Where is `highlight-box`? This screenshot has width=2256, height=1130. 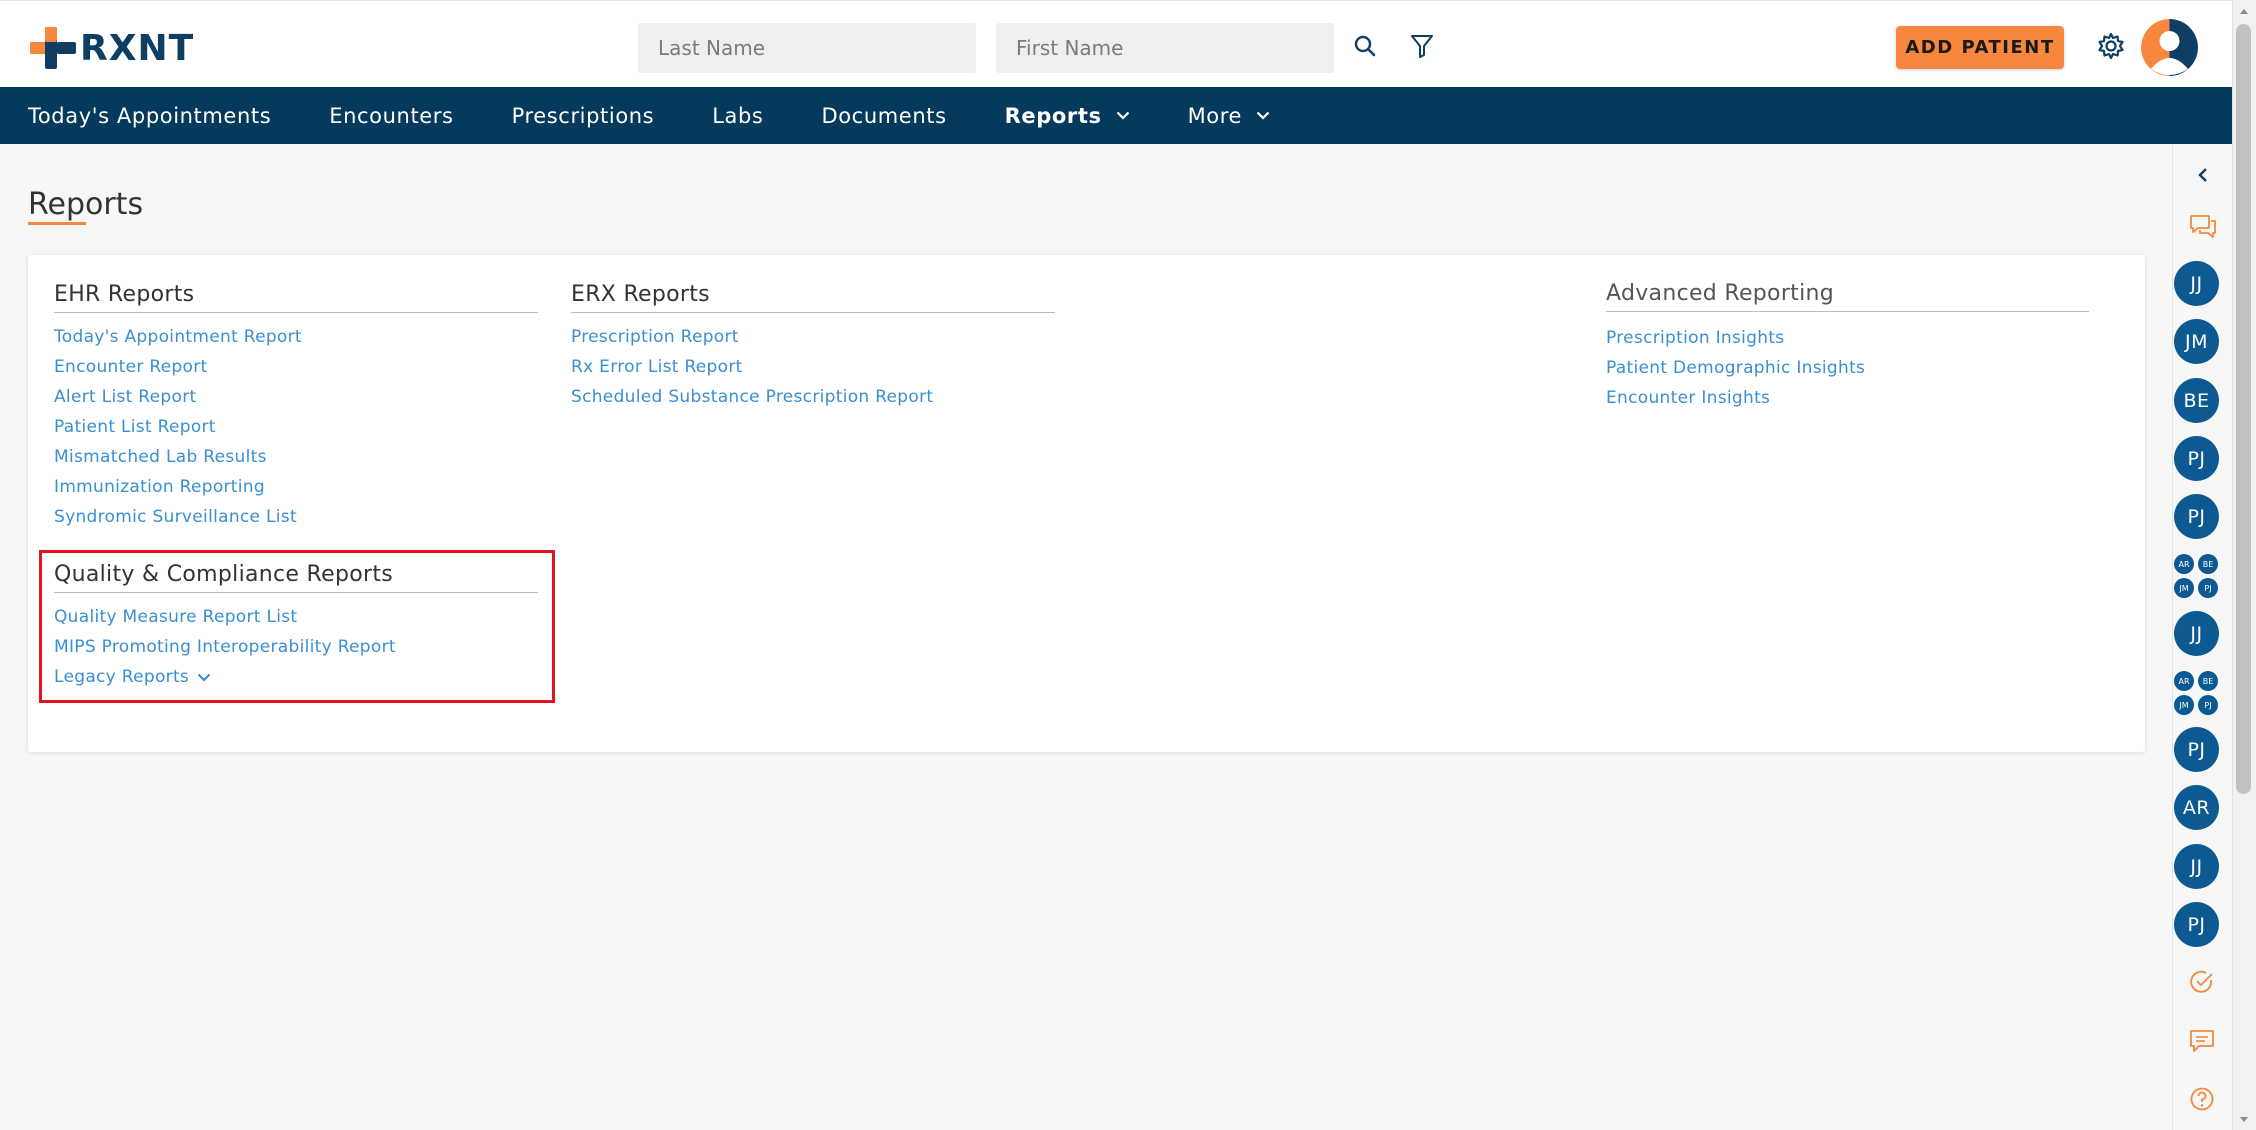
highlight-box is located at coordinates (297, 626).